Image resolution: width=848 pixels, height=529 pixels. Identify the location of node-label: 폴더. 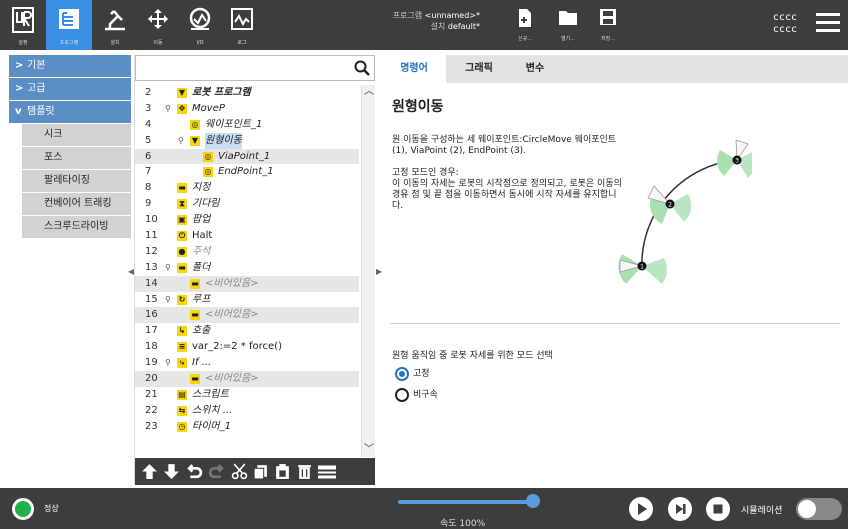
(201, 267).